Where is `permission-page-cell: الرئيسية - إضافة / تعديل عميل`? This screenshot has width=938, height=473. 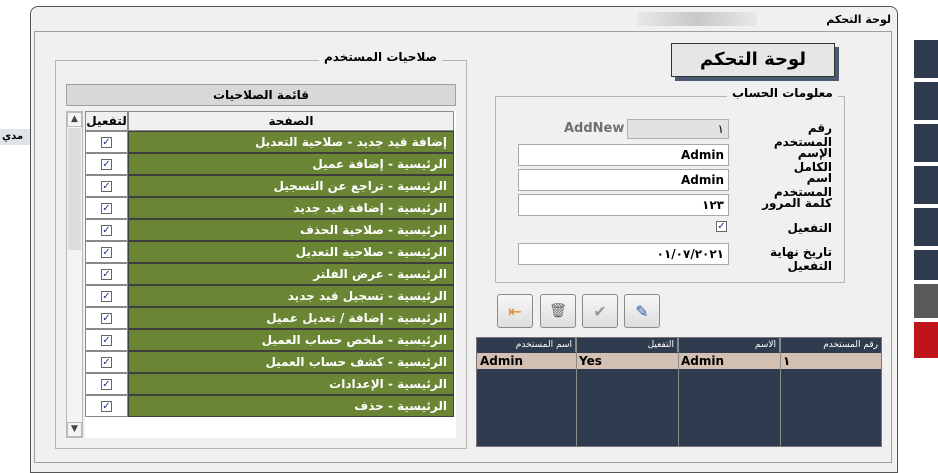 permission-page-cell: الرئيسية - إضافة / تعديل عميل is located at coordinates (291, 318).